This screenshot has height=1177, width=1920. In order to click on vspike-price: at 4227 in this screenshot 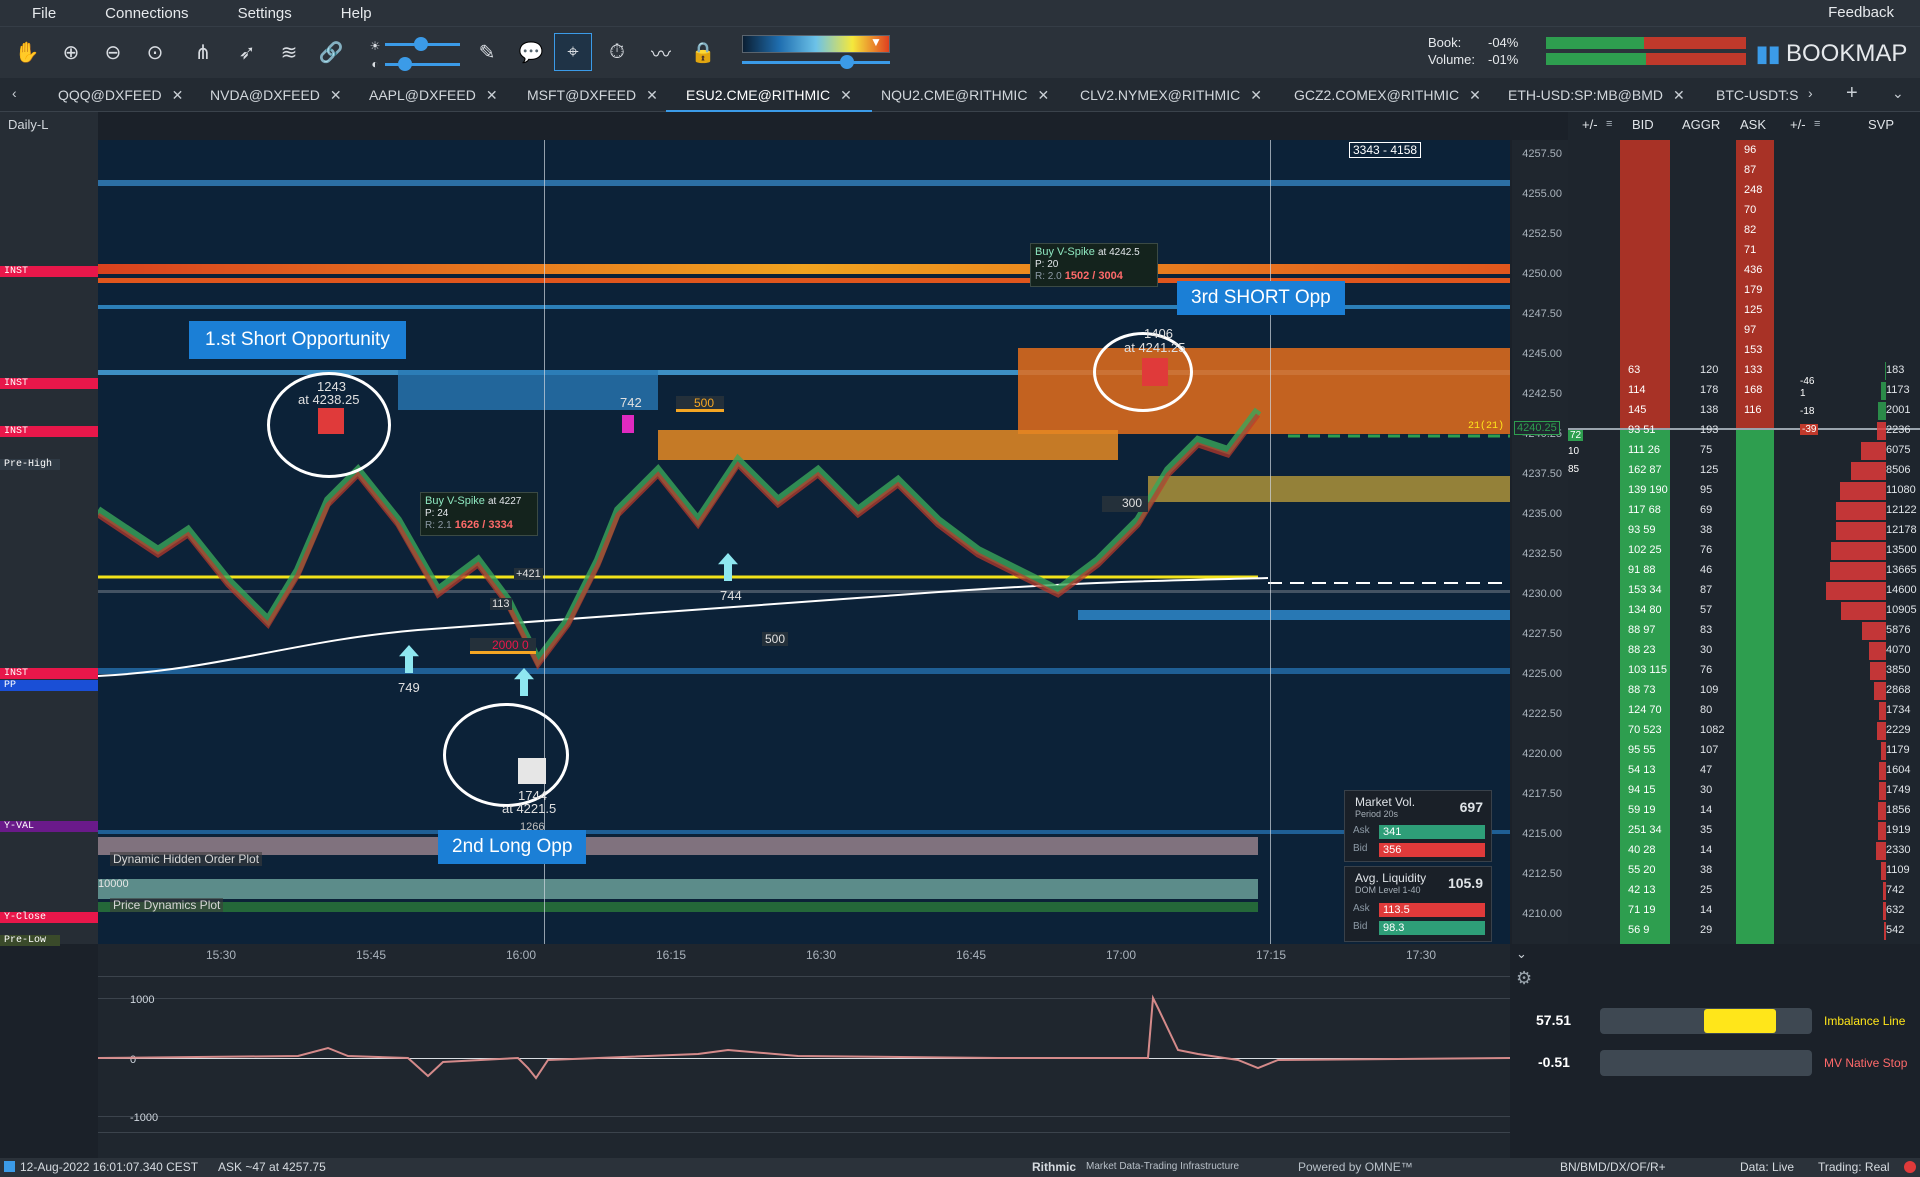, I will do `click(504, 501)`.